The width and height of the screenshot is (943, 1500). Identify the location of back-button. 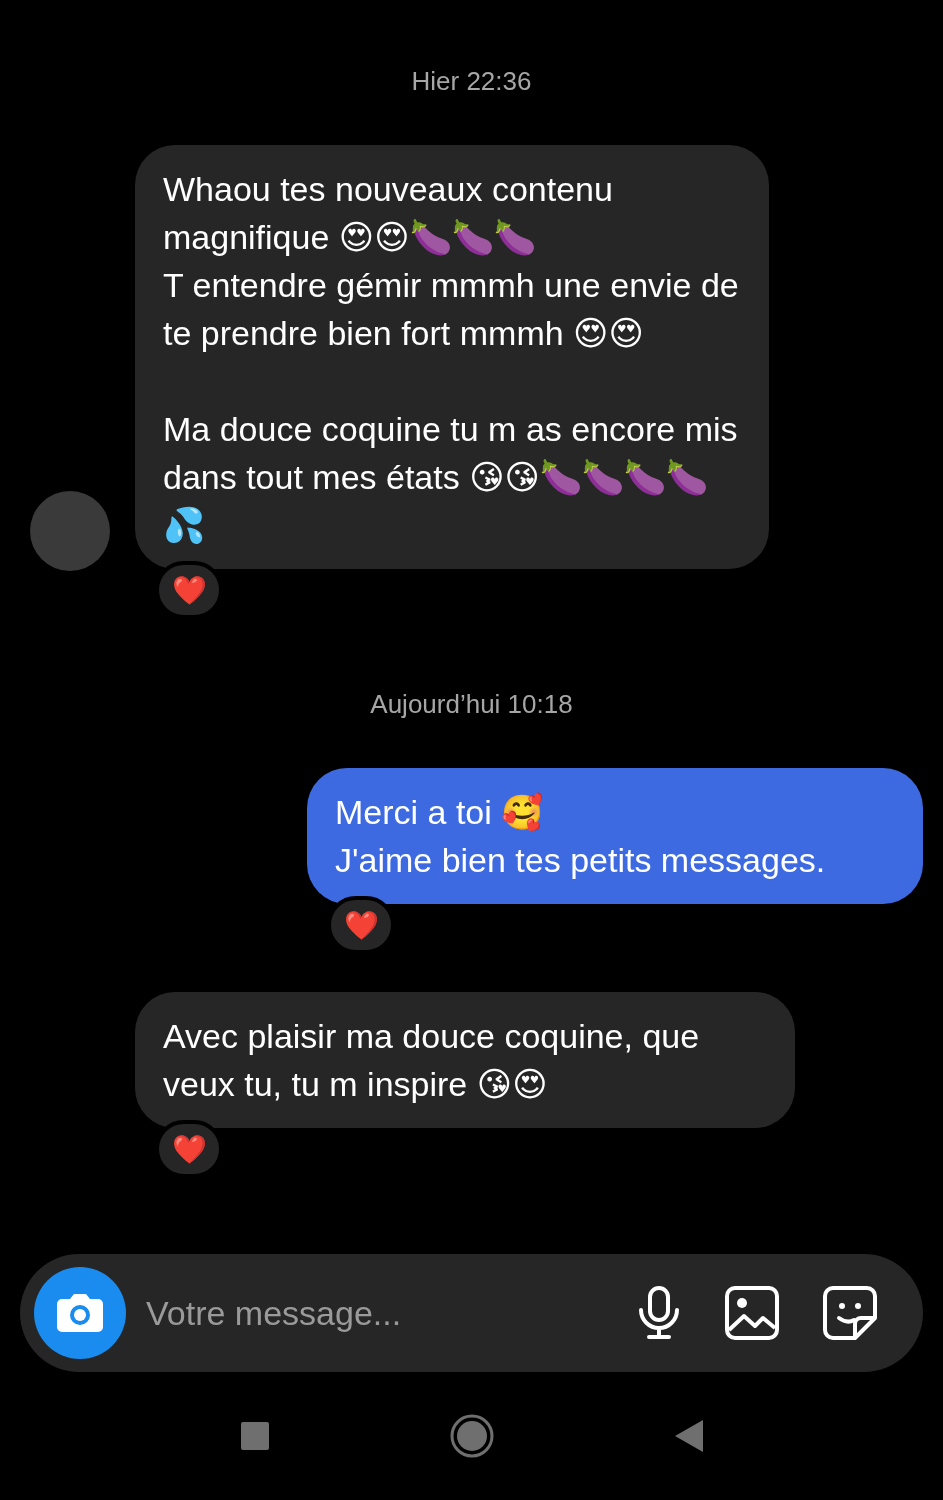
(688, 1436).